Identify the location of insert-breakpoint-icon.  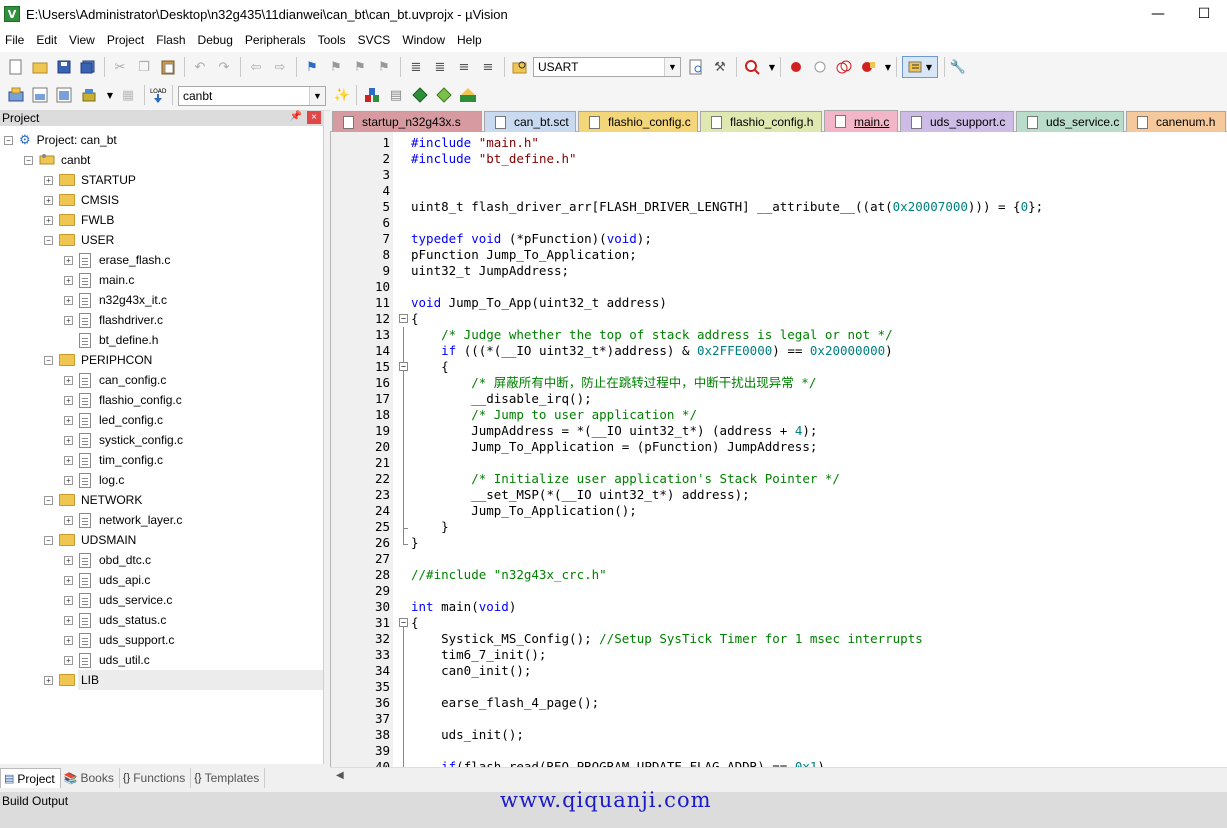
(796, 67).